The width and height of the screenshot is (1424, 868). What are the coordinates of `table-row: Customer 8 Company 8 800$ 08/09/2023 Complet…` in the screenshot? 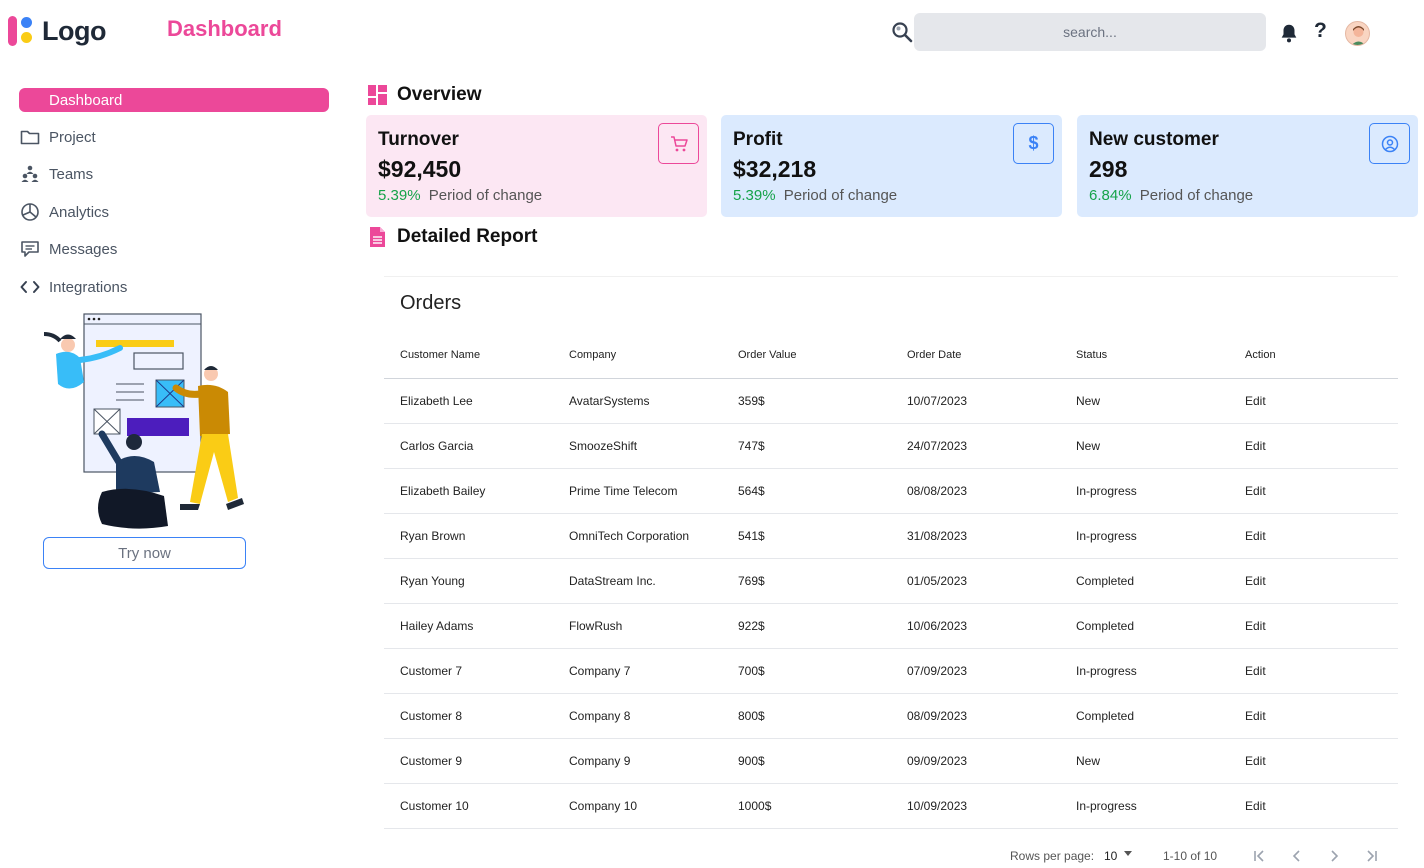 It's located at (891, 716).